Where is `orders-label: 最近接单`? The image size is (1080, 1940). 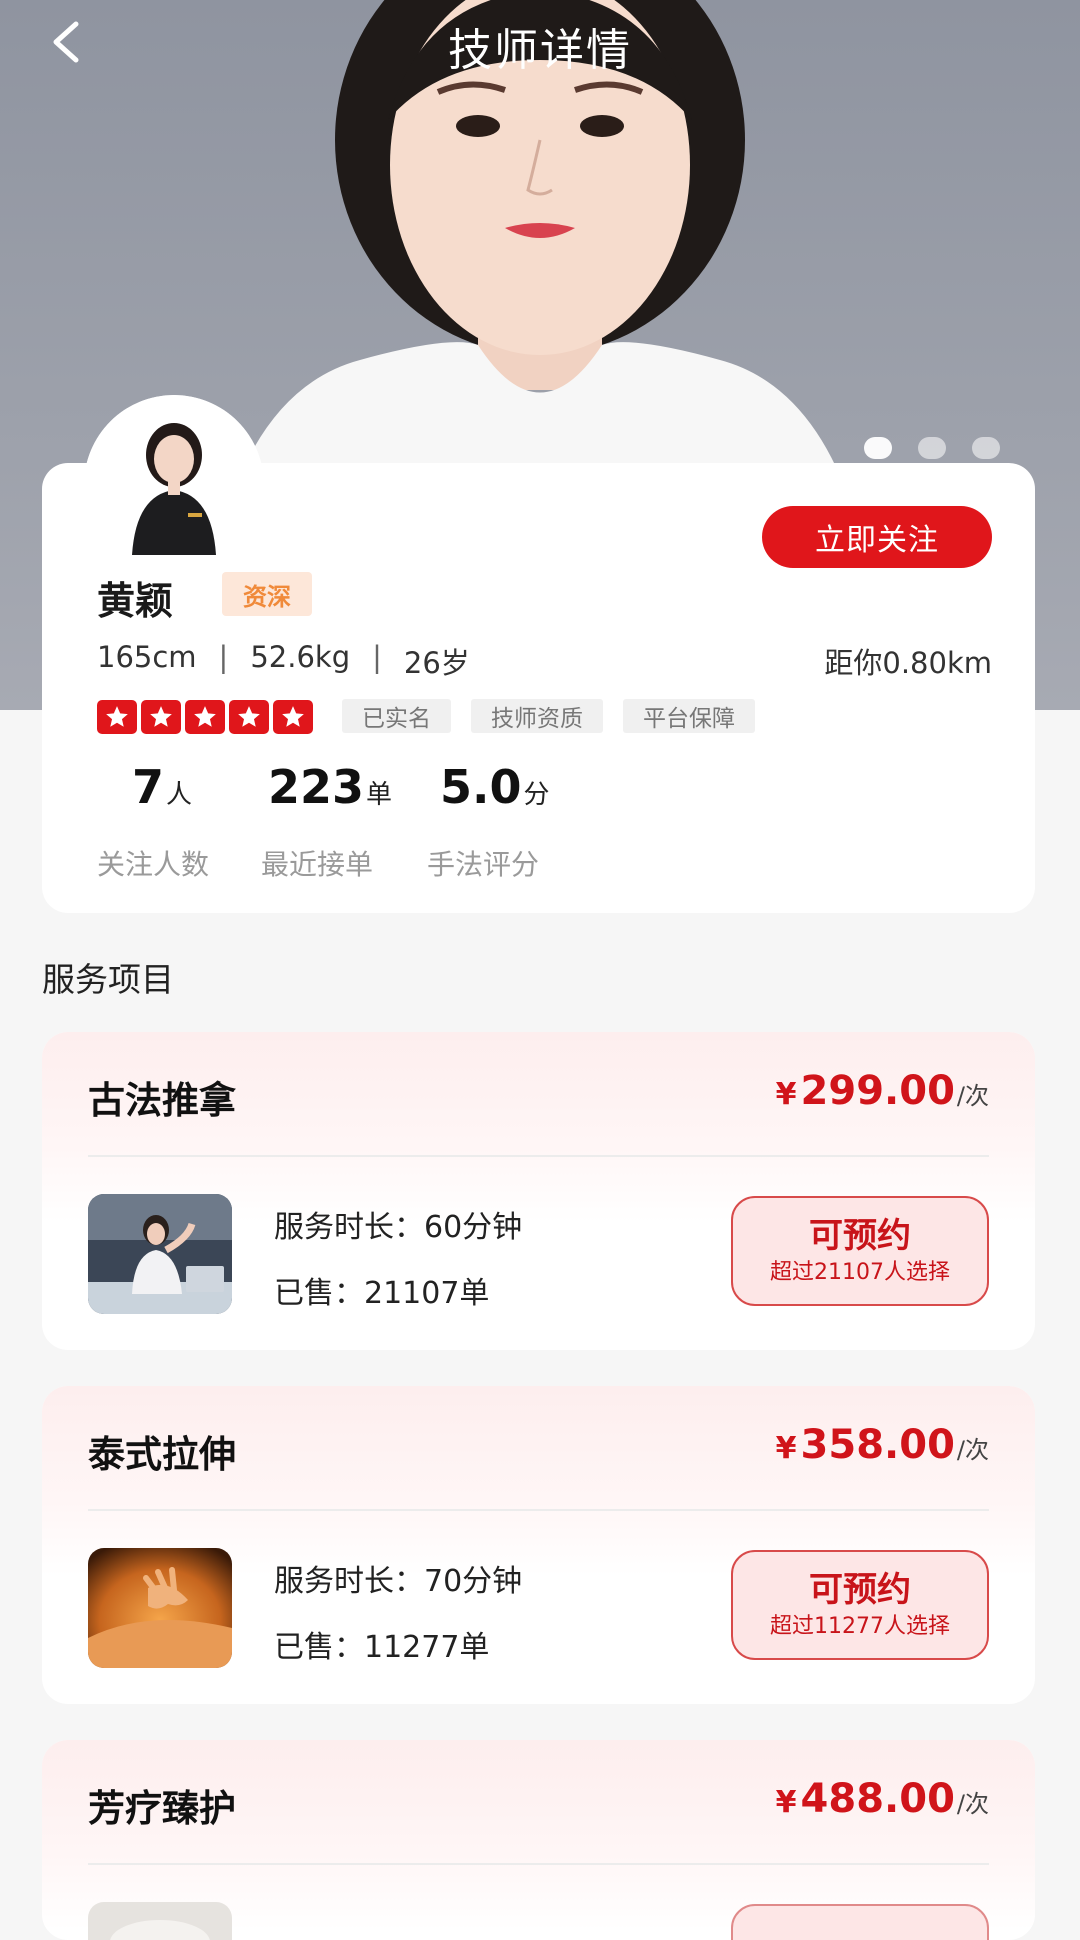 orders-label: 最近接单 is located at coordinates (317, 864).